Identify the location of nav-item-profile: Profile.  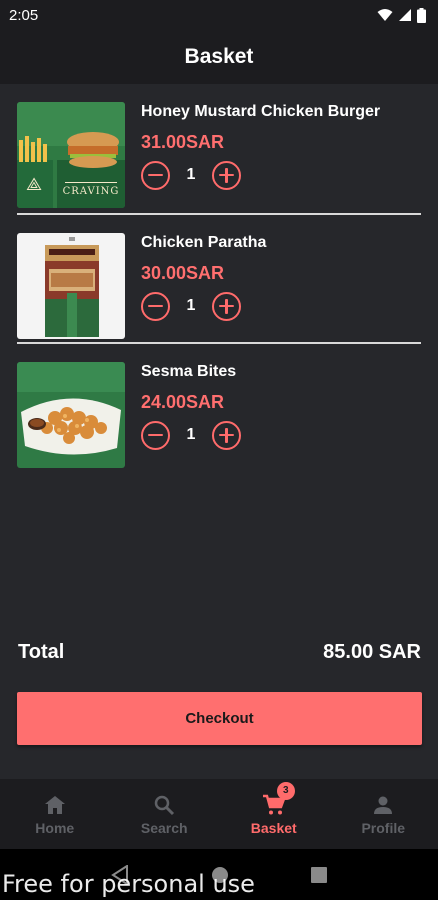
(383, 814).